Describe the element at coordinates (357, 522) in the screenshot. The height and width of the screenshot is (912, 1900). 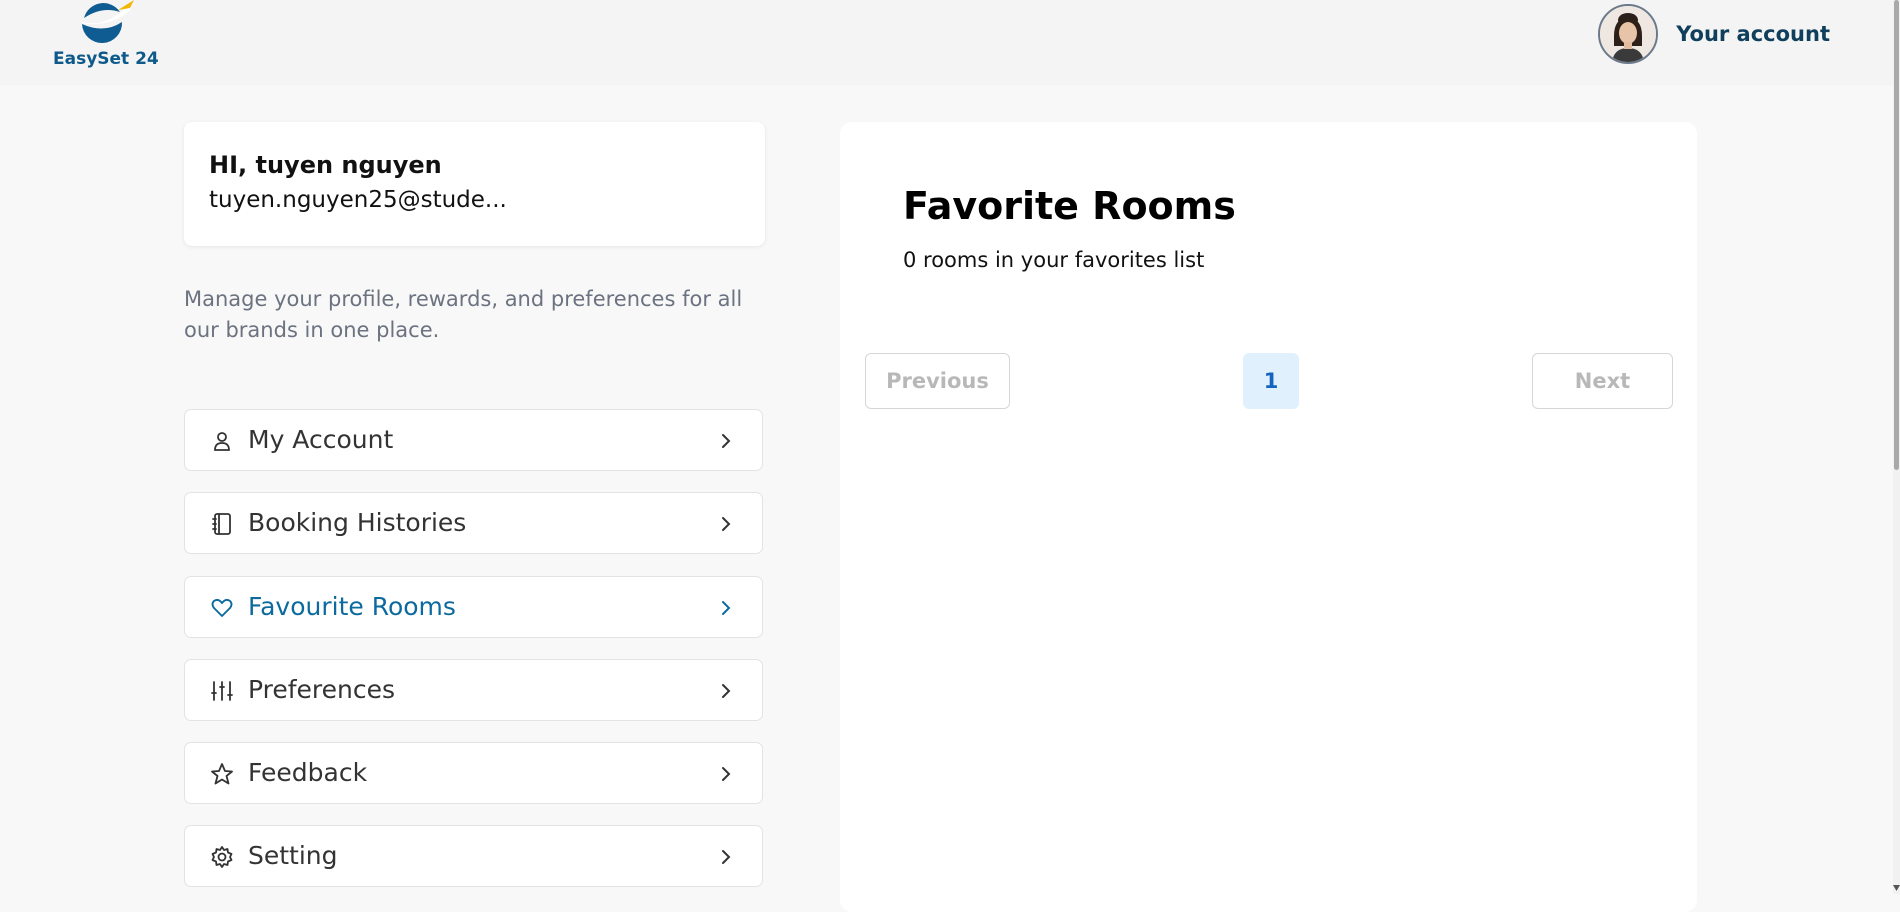
I see `menu-label-booking-histories: Booking Histories` at that location.